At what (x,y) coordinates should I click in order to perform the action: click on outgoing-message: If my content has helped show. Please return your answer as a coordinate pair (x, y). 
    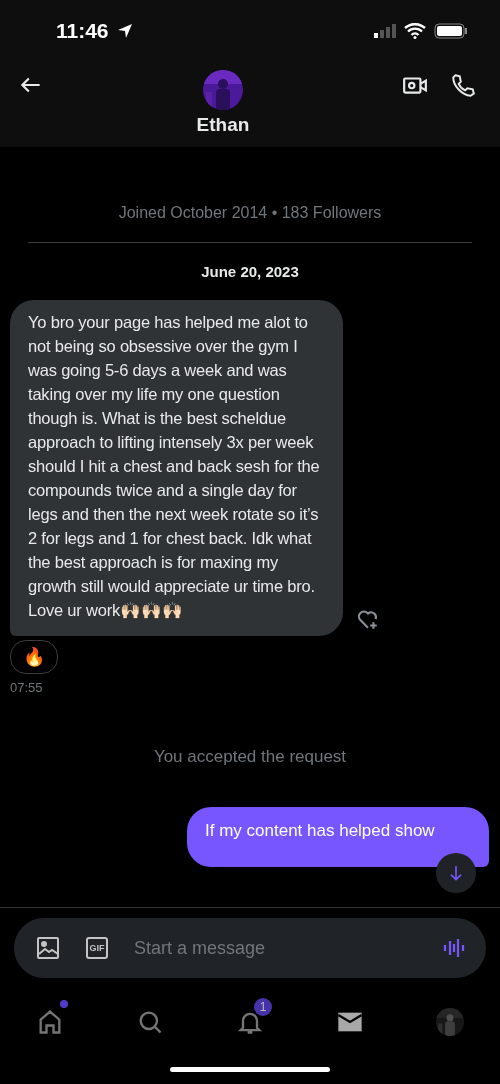
    Looking at the image, I should click on (338, 837).